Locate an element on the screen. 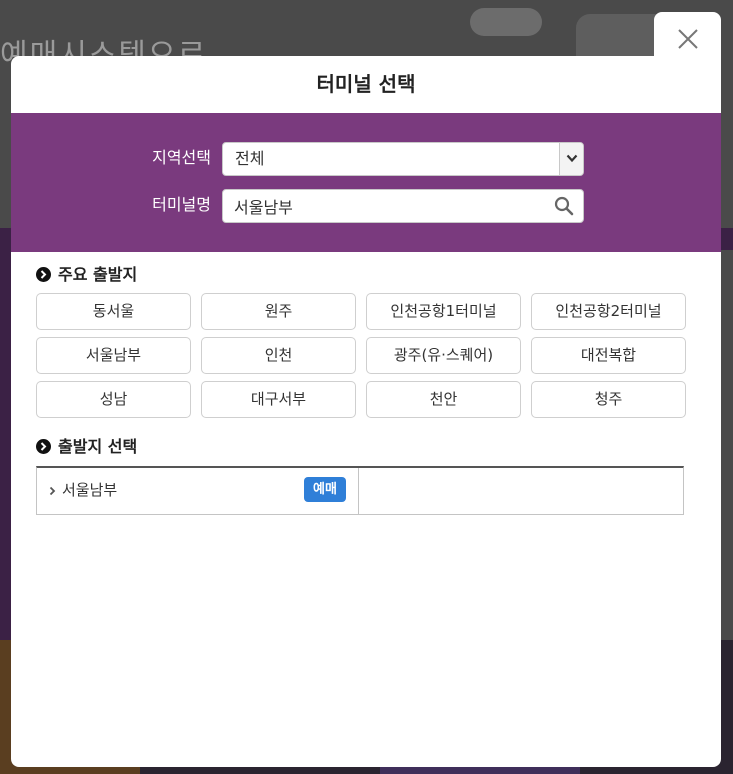  region-select-value: 전체 is located at coordinates (250, 158).